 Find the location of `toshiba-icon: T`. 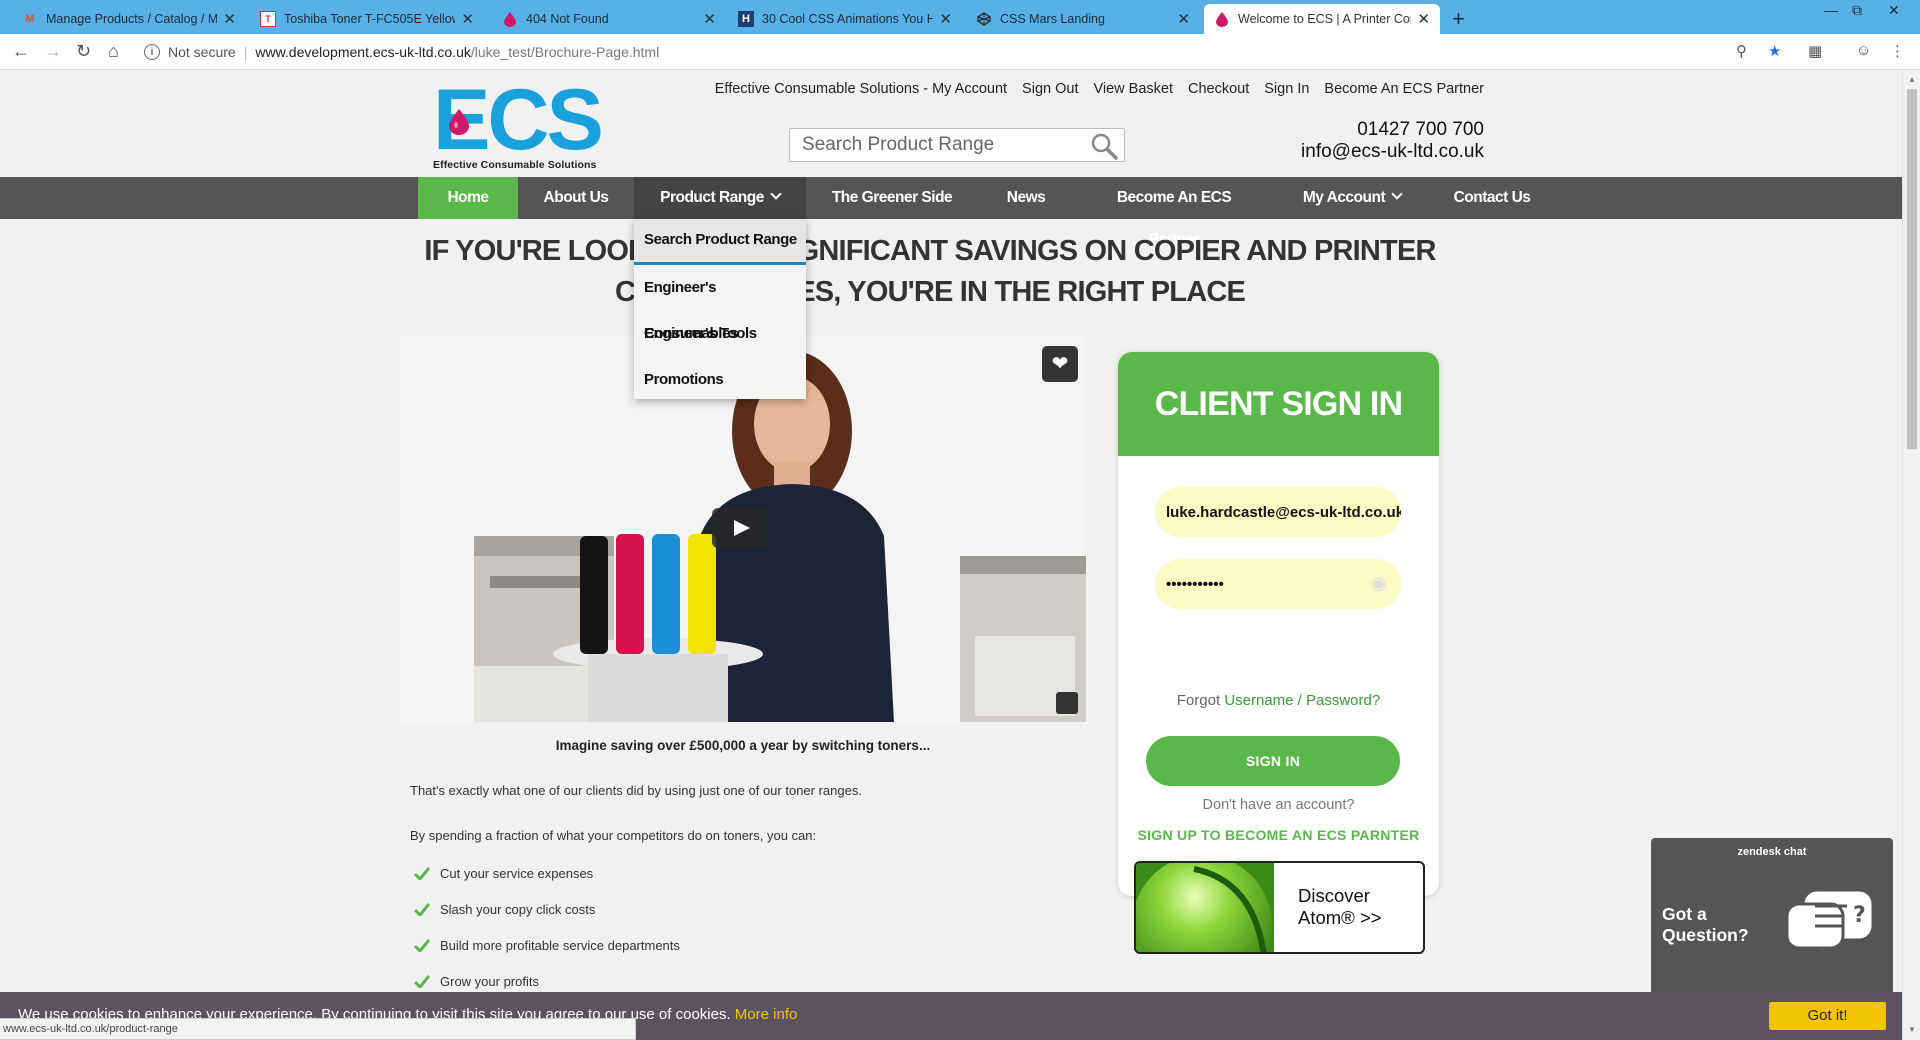

toshiba-icon: T is located at coordinates (268, 19).